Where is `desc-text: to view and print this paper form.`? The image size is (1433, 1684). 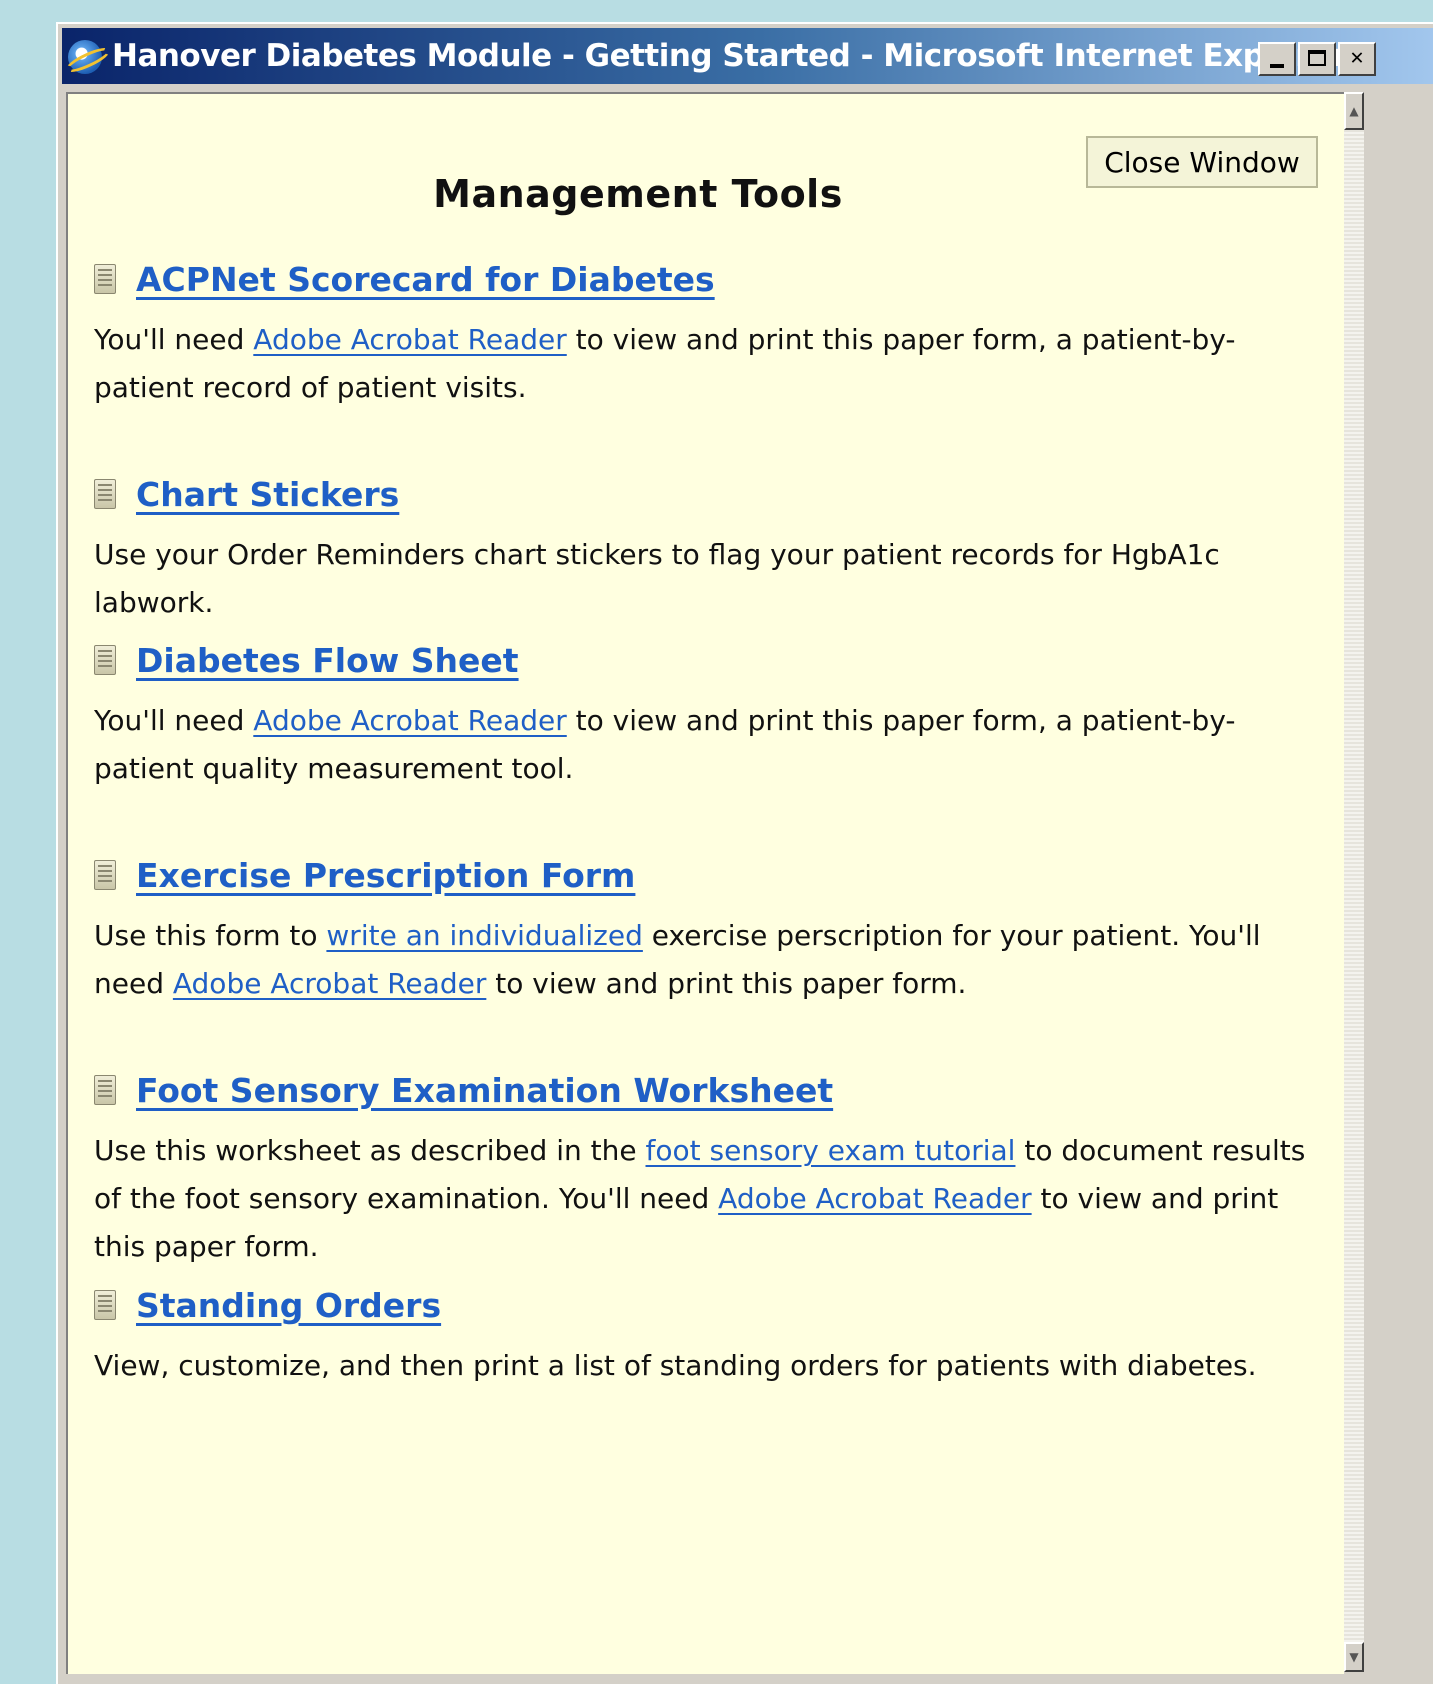
desc-text: to view and print this paper form. is located at coordinates (726, 983).